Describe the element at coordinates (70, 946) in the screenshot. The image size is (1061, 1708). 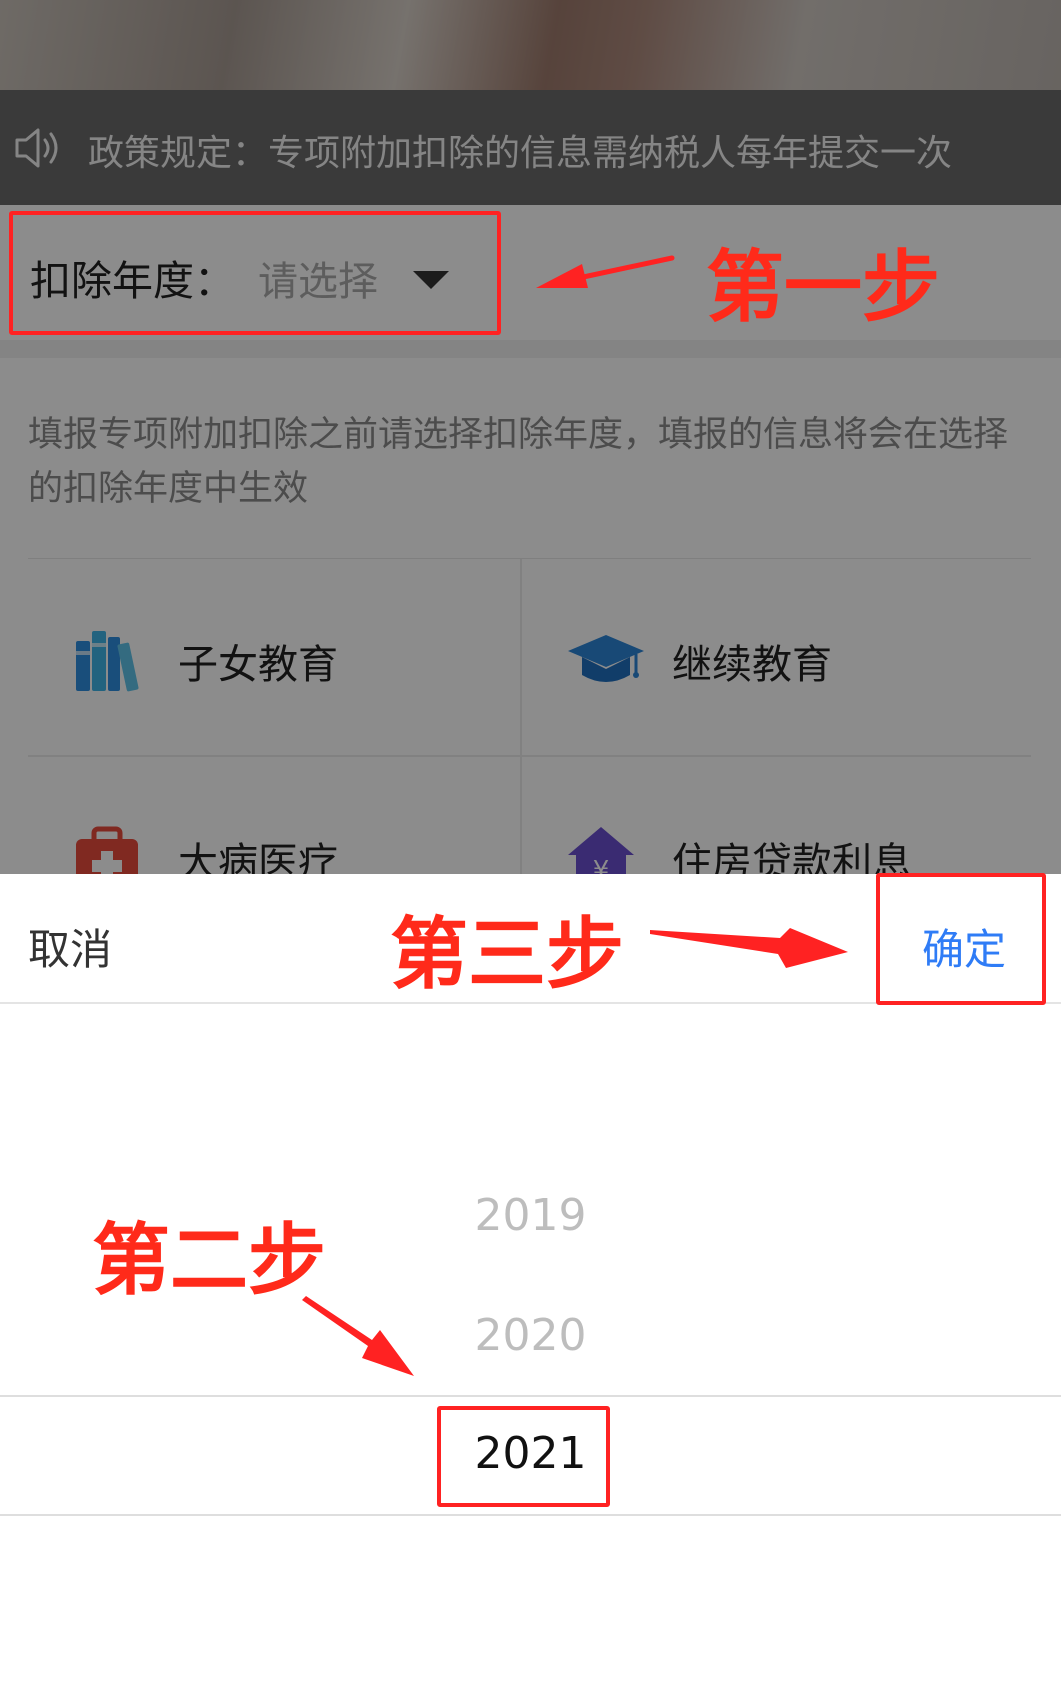
I see `cancel-button: 取消` at that location.